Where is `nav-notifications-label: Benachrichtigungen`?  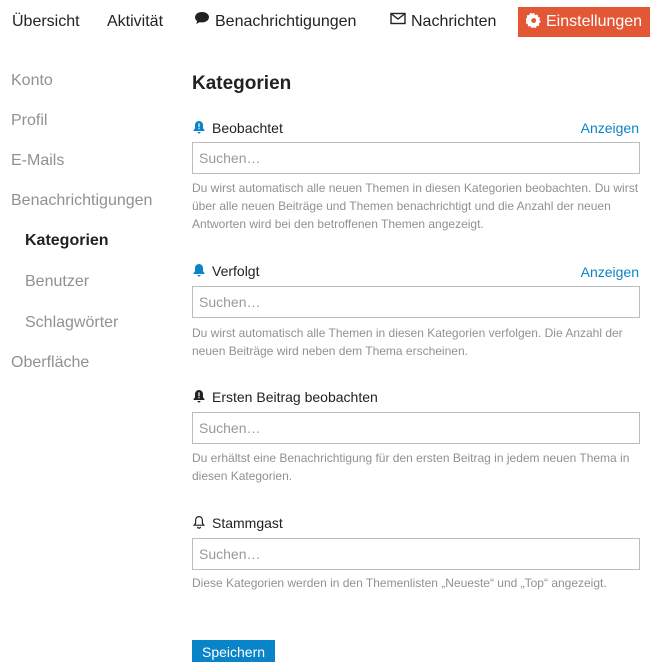
nav-notifications-label: Benachrichtigungen is located at coordinates (286, 22).